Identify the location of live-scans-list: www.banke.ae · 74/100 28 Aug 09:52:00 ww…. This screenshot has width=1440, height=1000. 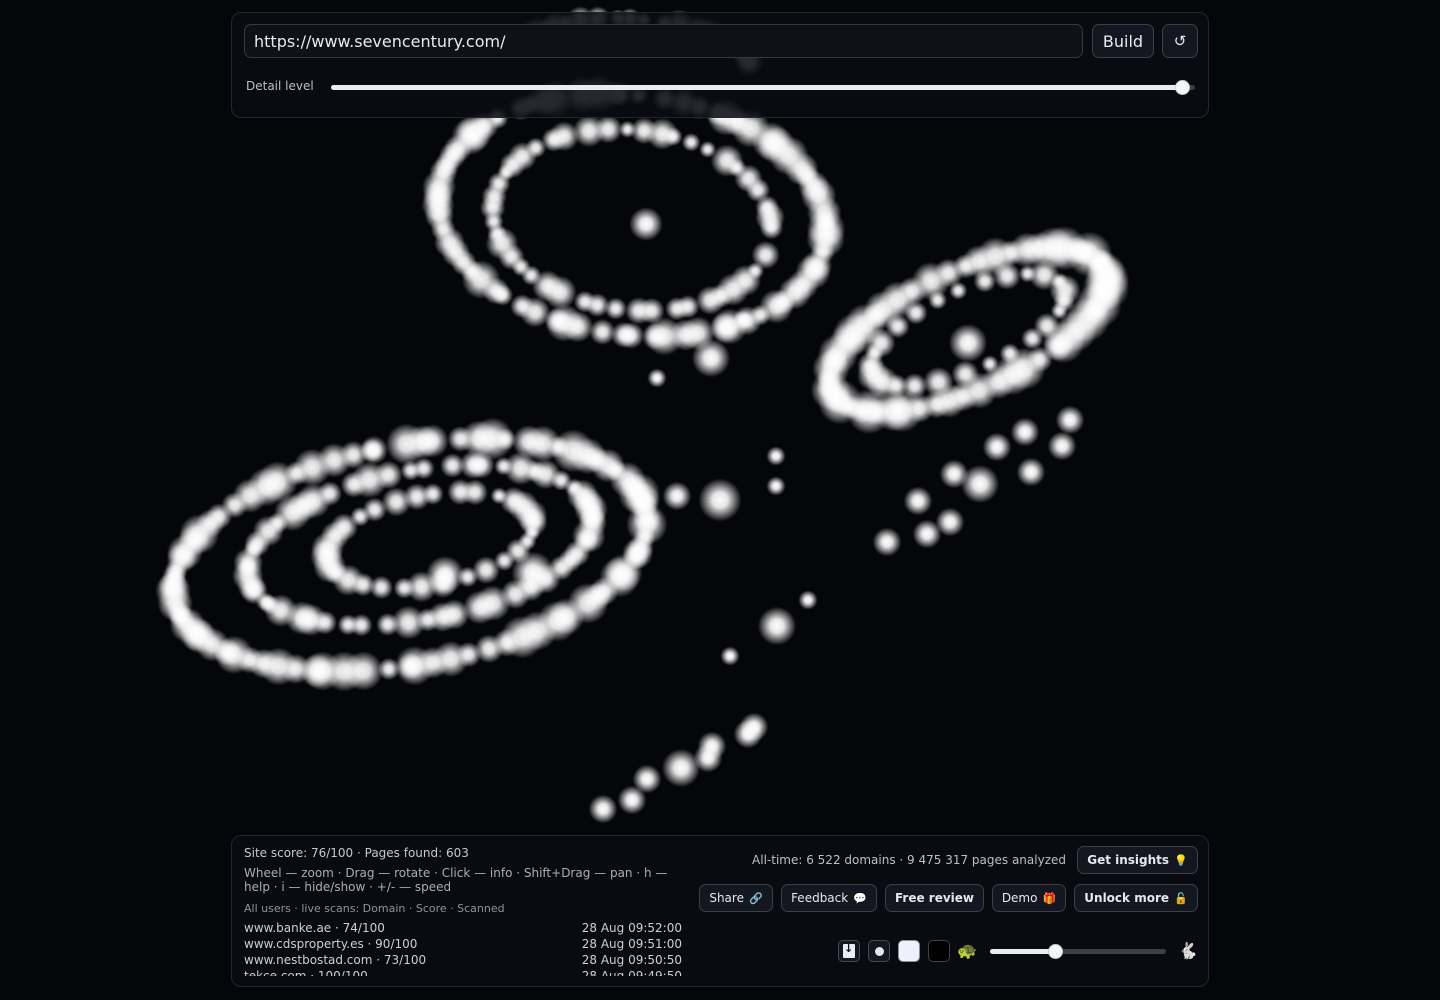
(463, 948).